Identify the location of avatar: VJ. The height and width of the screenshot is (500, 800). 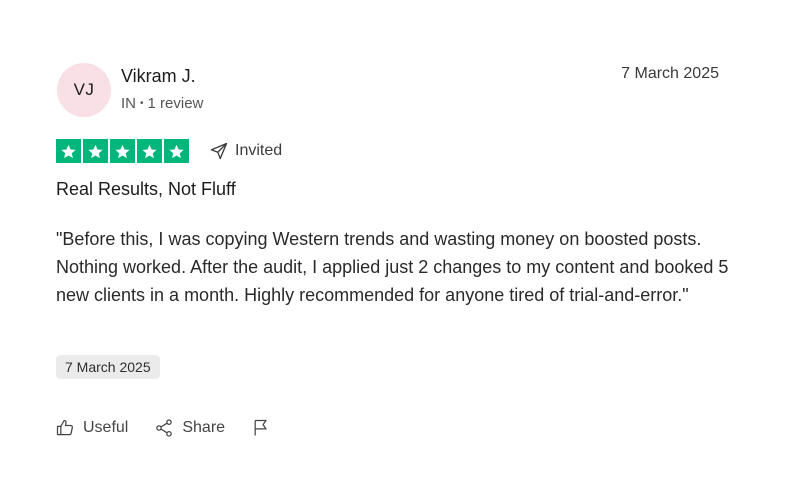
(84, 90).